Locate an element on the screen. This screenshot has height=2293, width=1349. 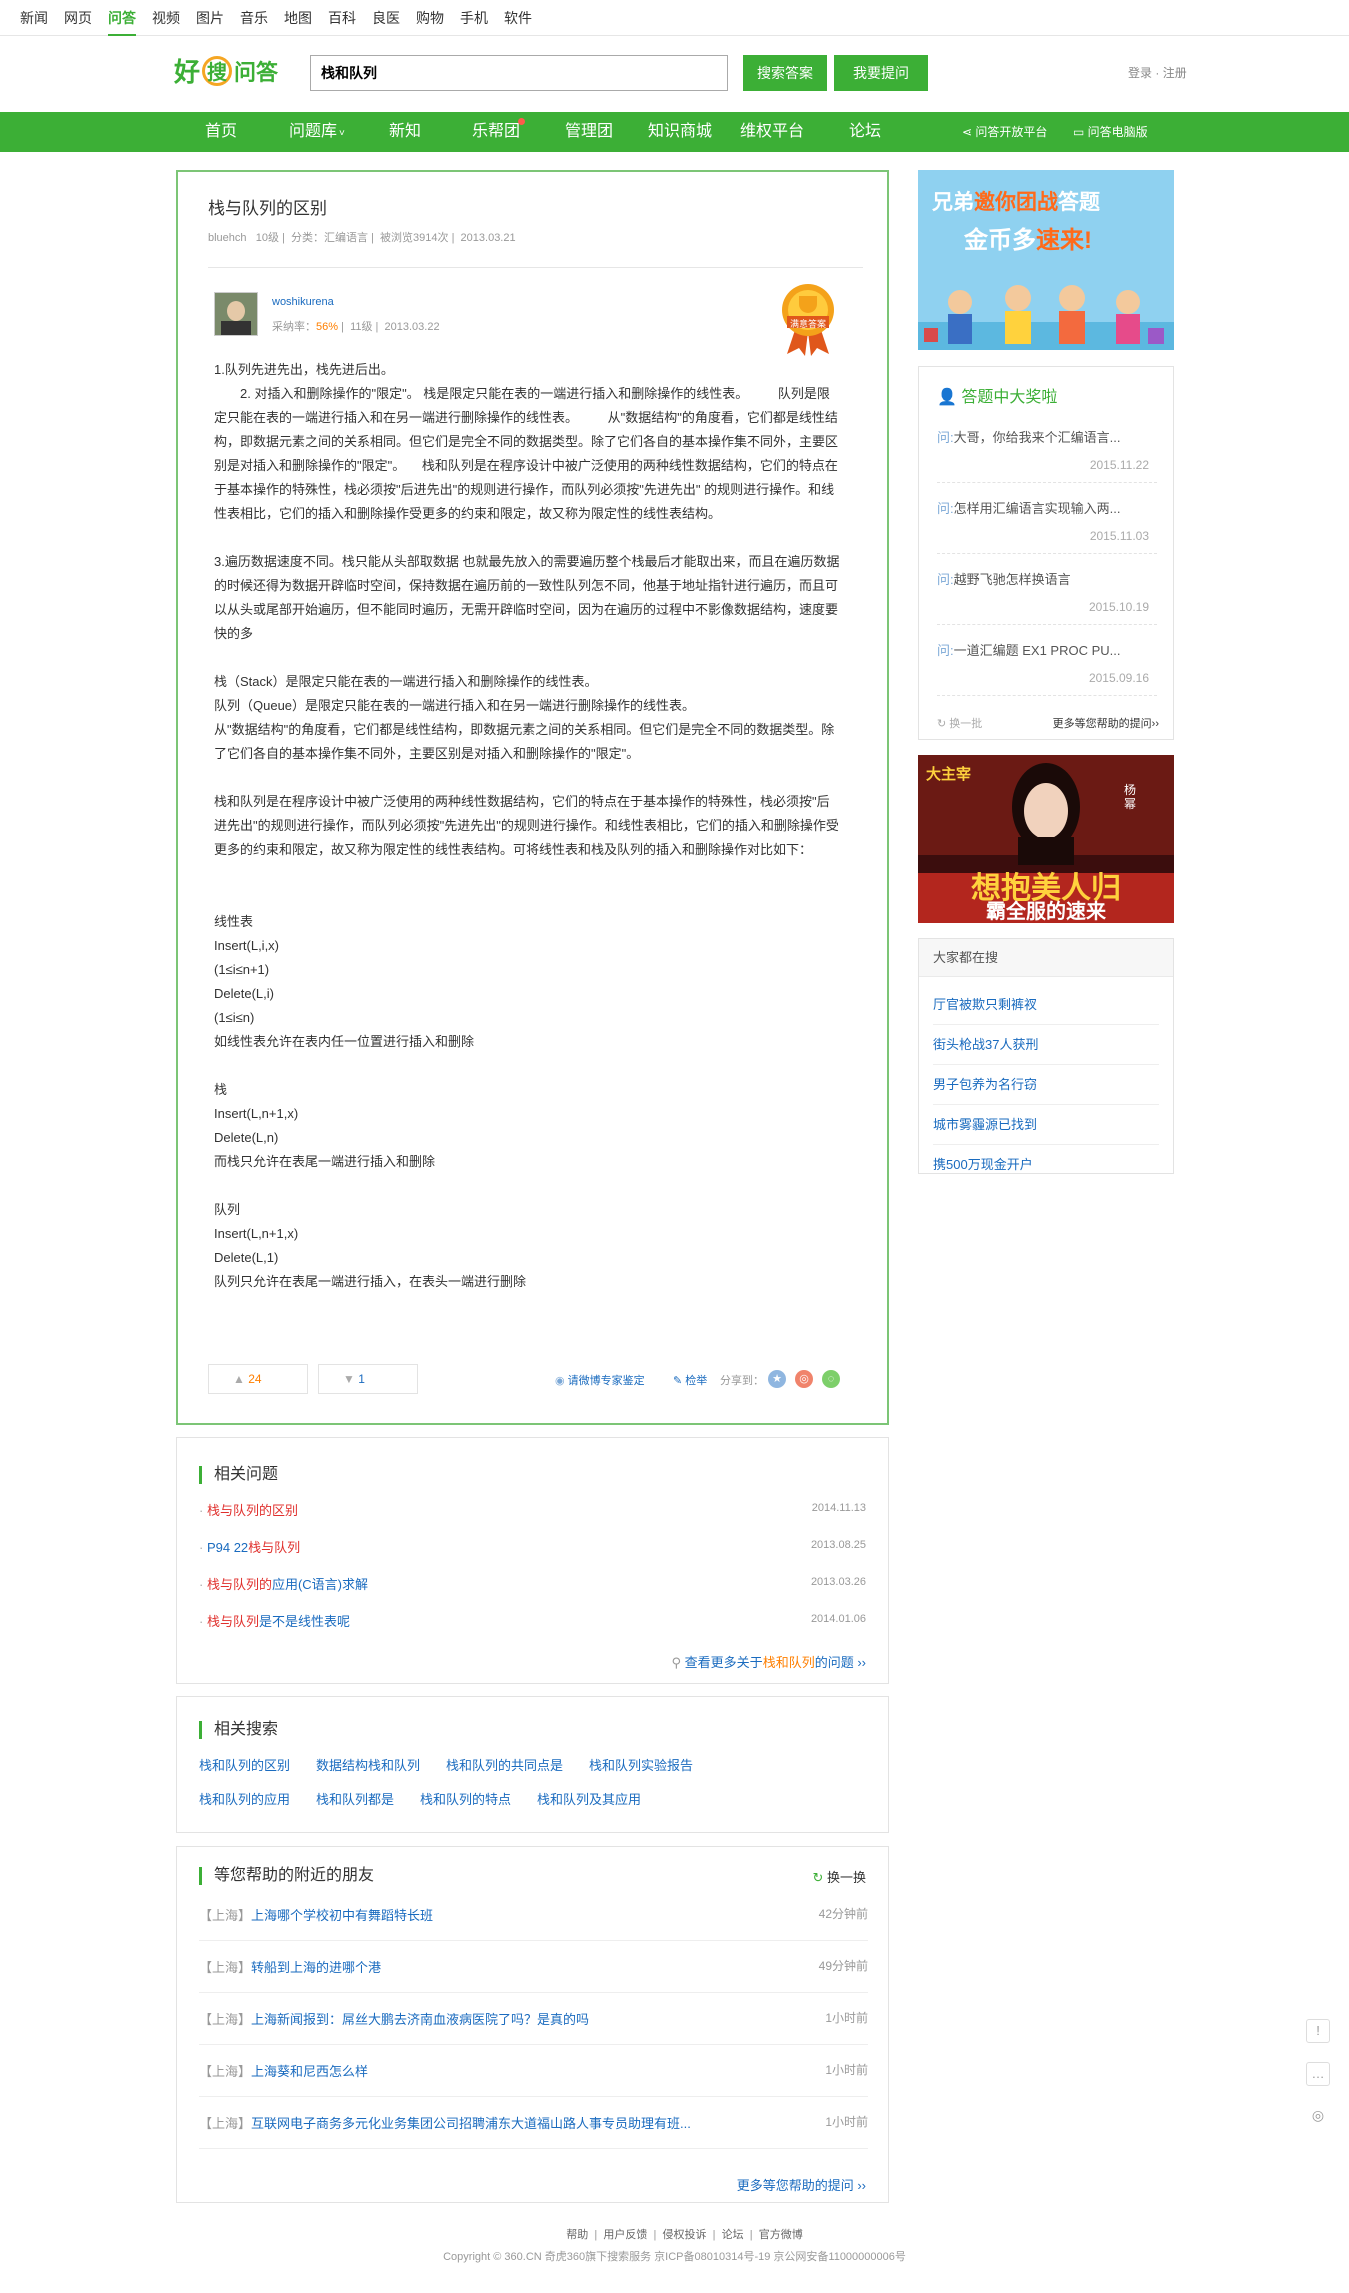
answer-paragraph: 1.队列先进先出，栈先进后出。 is located at coordinates (304, 369).